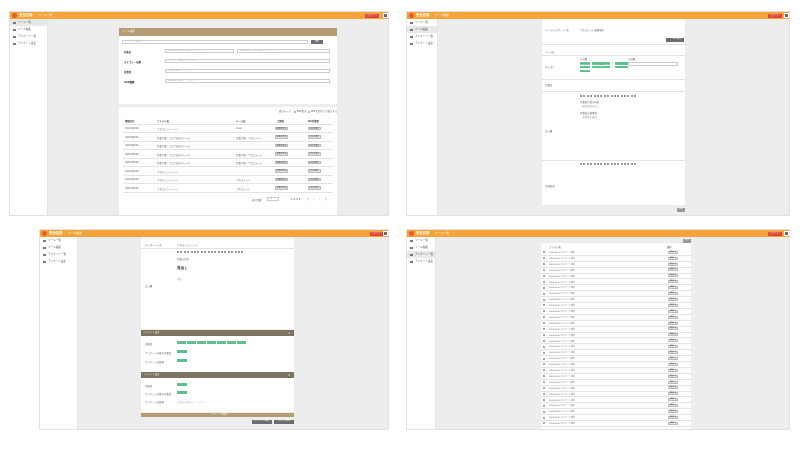  I want to click on display-option-pdf: PDF表示, so click(300, 111).